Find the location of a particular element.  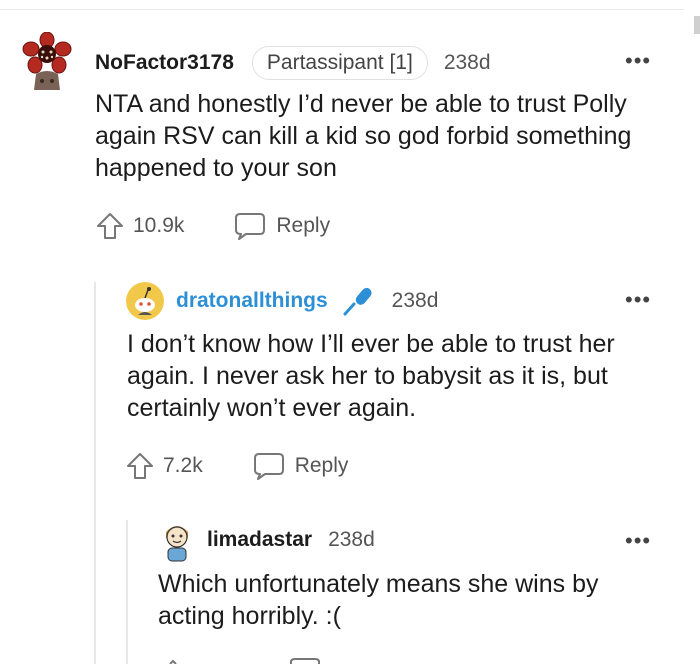

upvote-button: 10.9k is located at coordinates (139, 226).